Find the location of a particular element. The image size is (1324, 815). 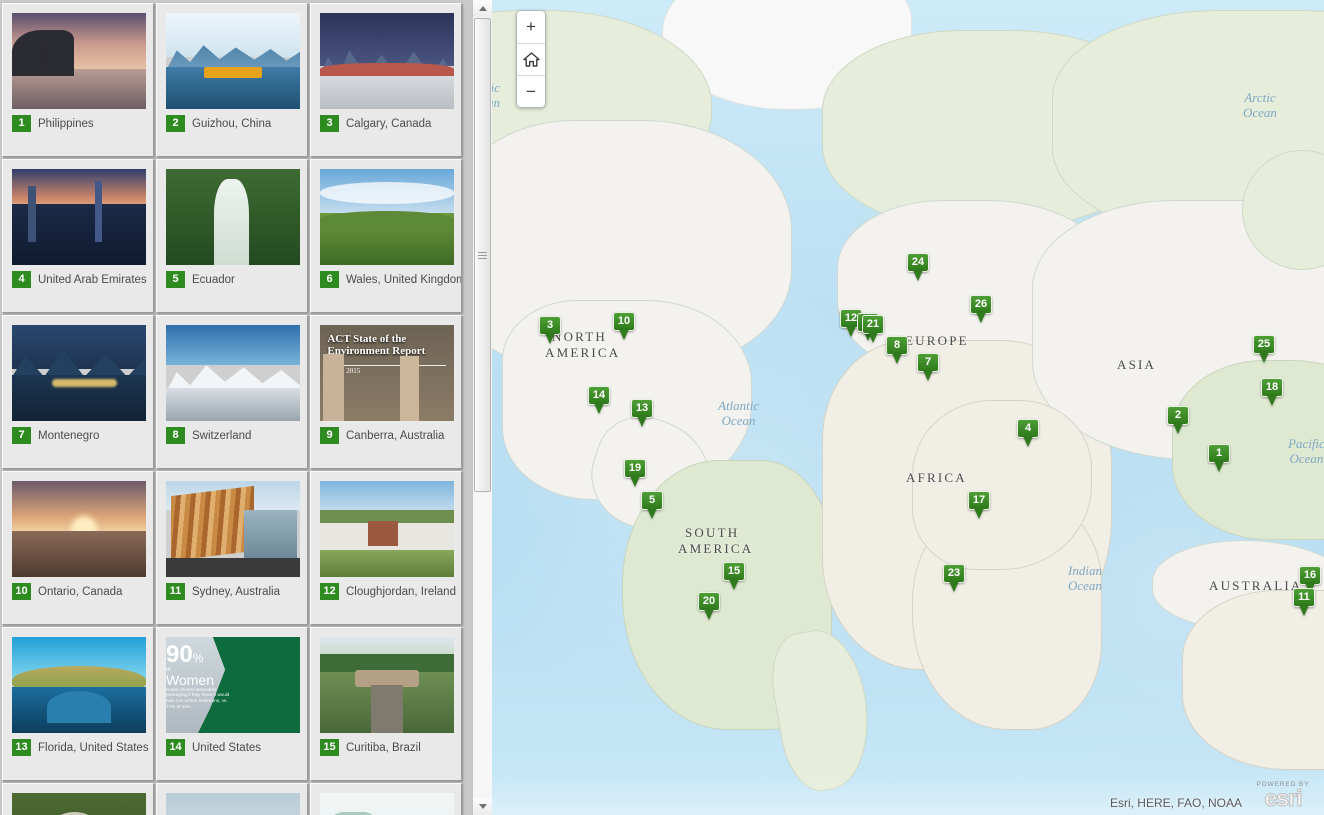

map-marker: 1 is located at coordinates (1219, 458).